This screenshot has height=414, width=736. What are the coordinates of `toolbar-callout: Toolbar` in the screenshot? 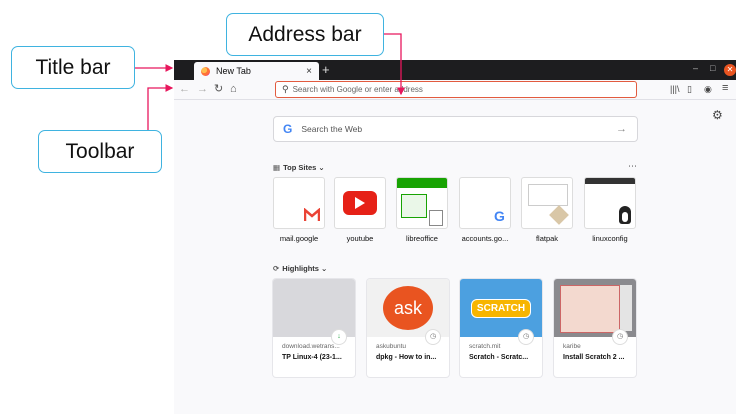 It's located at (100, 151).